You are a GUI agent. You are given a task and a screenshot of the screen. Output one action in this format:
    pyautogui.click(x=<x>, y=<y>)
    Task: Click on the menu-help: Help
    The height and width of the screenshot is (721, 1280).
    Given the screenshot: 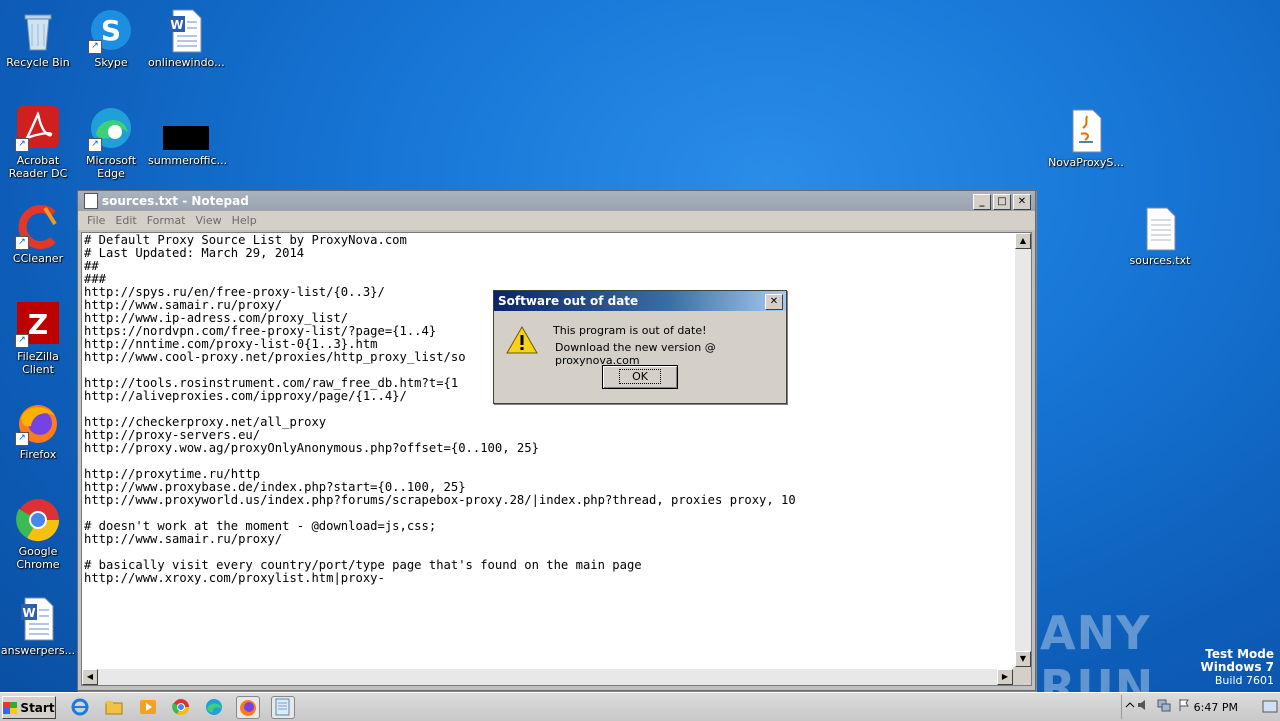 What is the action you would take?
    pyautogui.click(x=244, y=220)
    